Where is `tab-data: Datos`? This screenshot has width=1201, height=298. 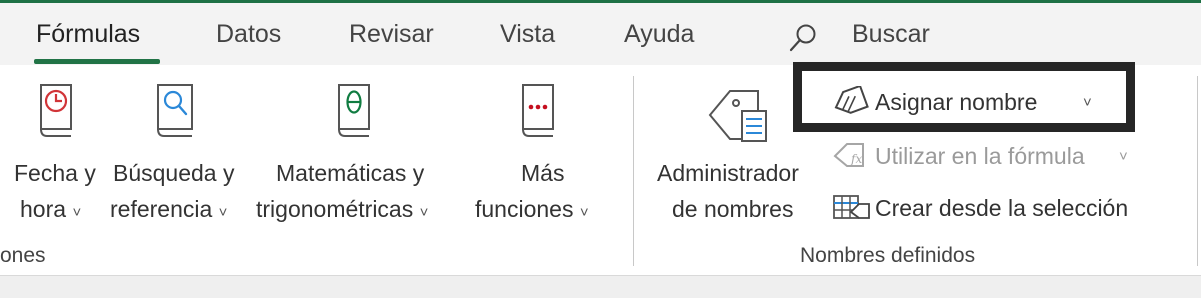
tab-data: Datos is located at coordinates (248, 34).